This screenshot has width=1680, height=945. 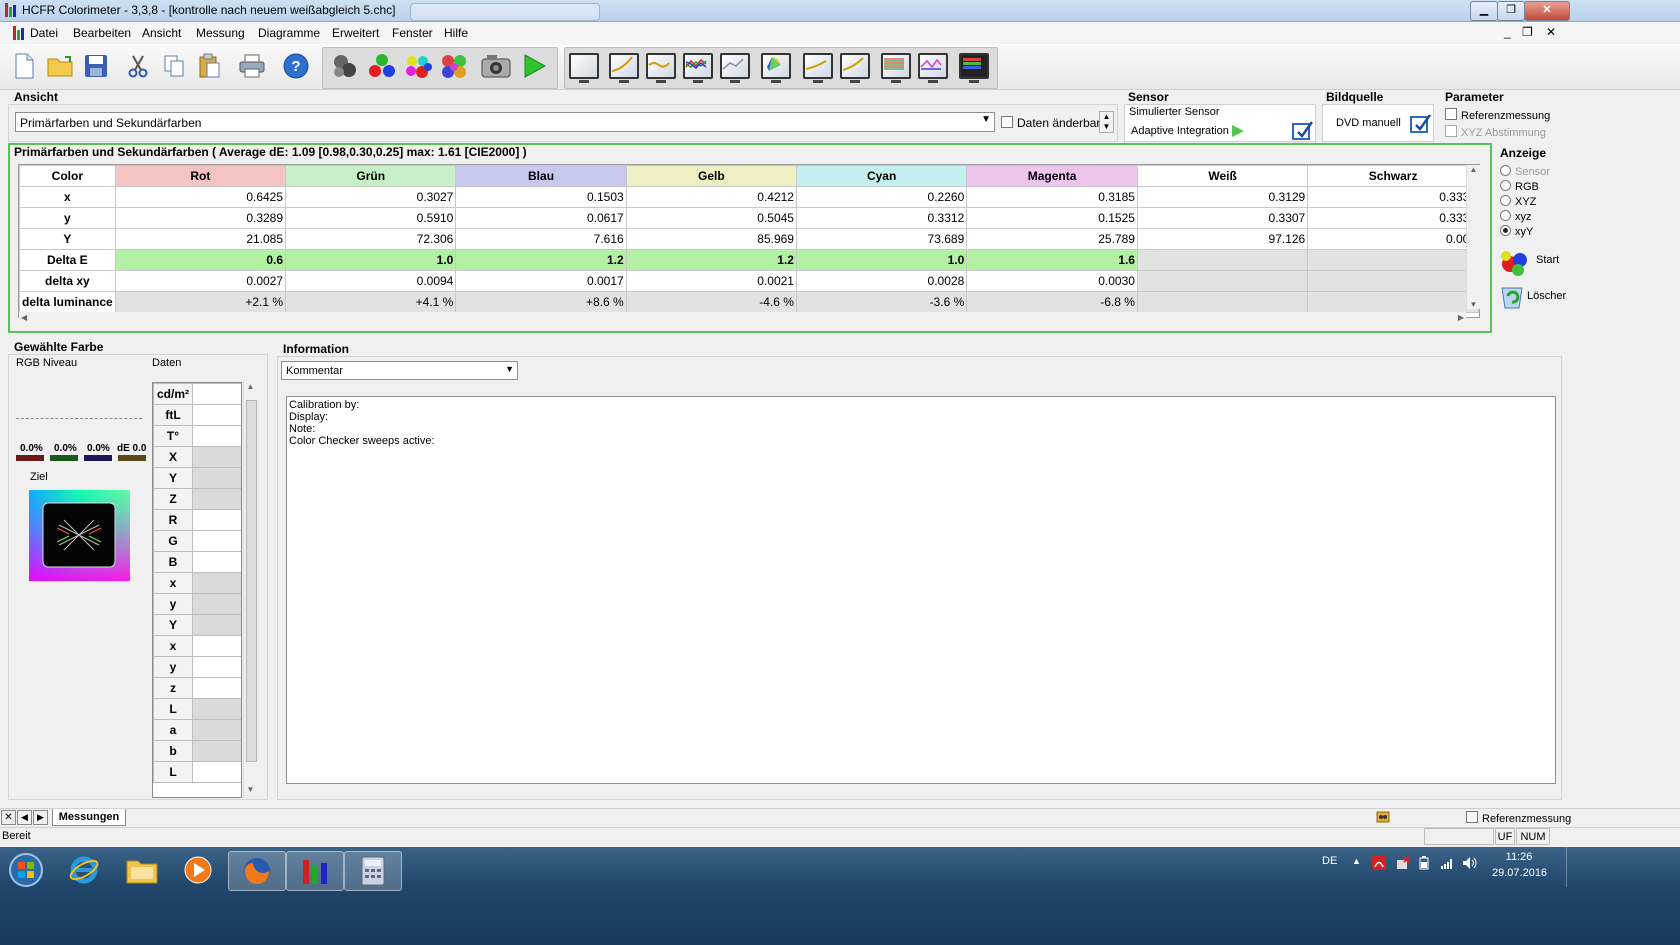 I want to click on menu-bearbeiten: Bearbeiten, so click(x=102, y=33).